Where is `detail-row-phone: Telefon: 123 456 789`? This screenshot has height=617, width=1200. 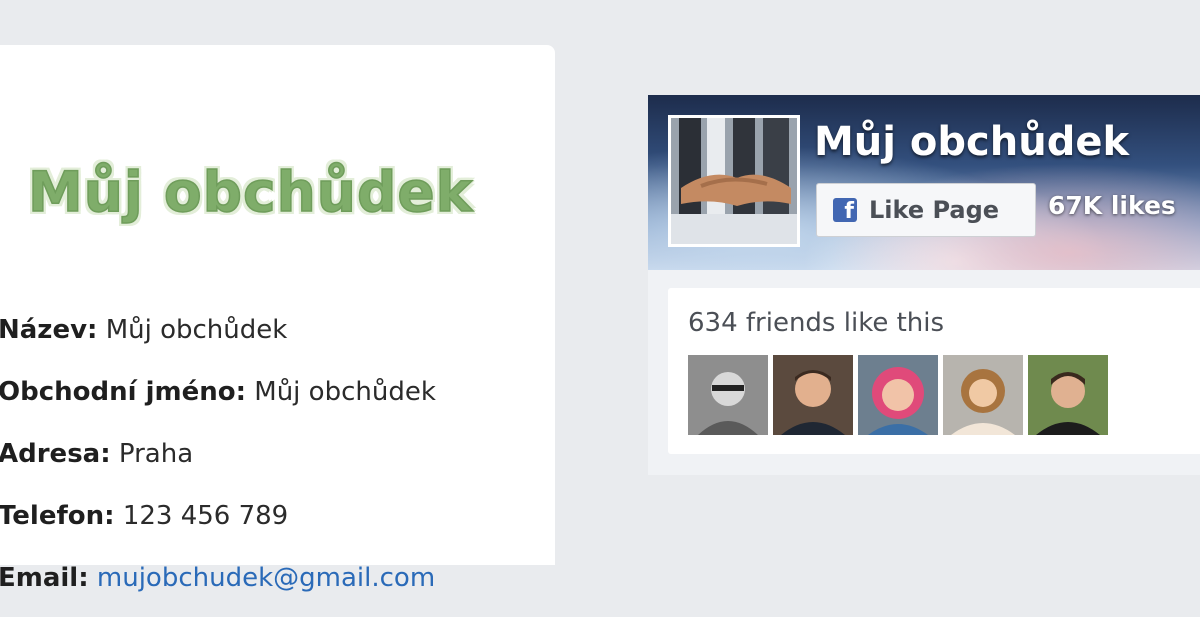 detail-row-phone: Telefon: 123 456 789 is located at coordinates (218, 524).